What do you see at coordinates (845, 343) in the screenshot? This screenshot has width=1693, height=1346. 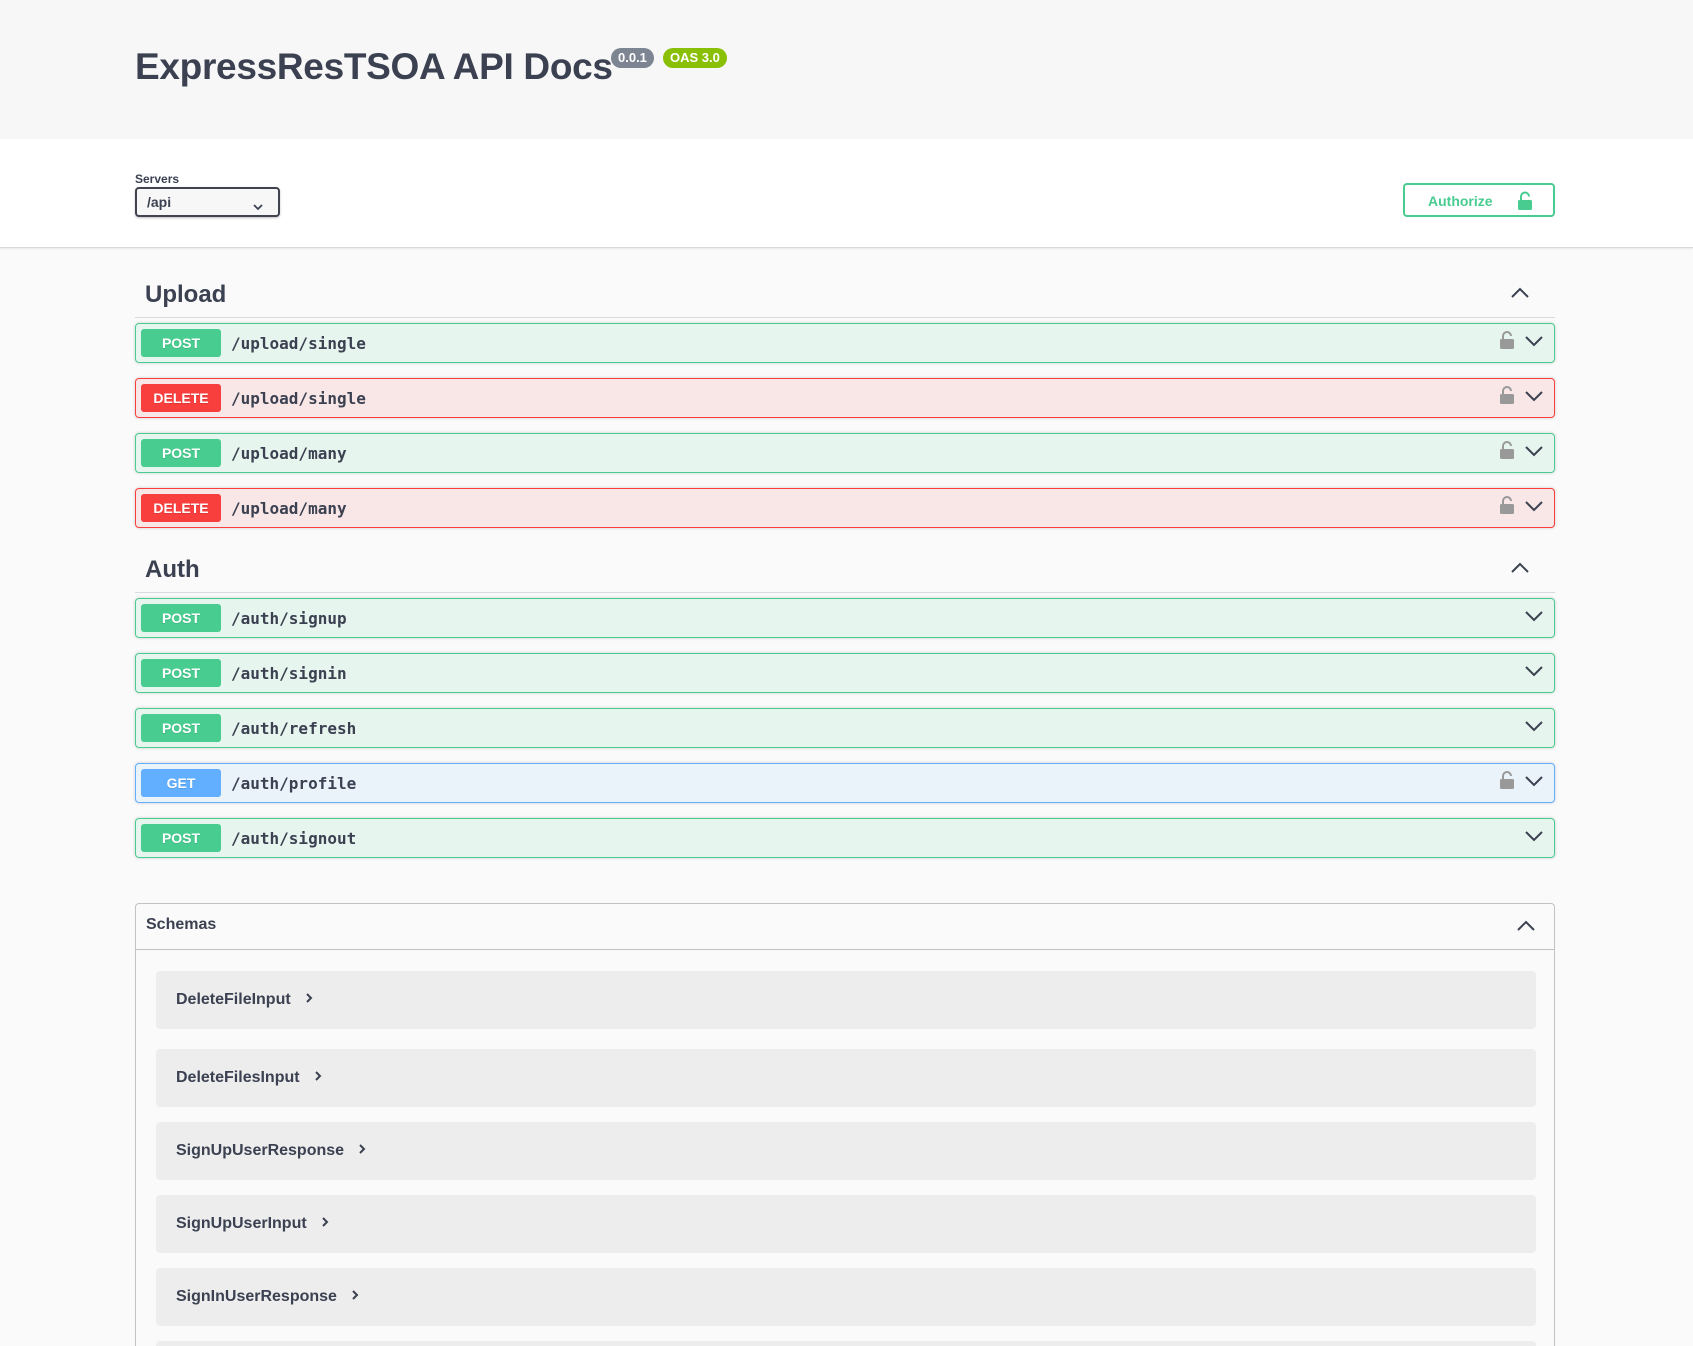 I see `opblock-post-upload-single: POST /upload/single` at bounding box center [845, 343].